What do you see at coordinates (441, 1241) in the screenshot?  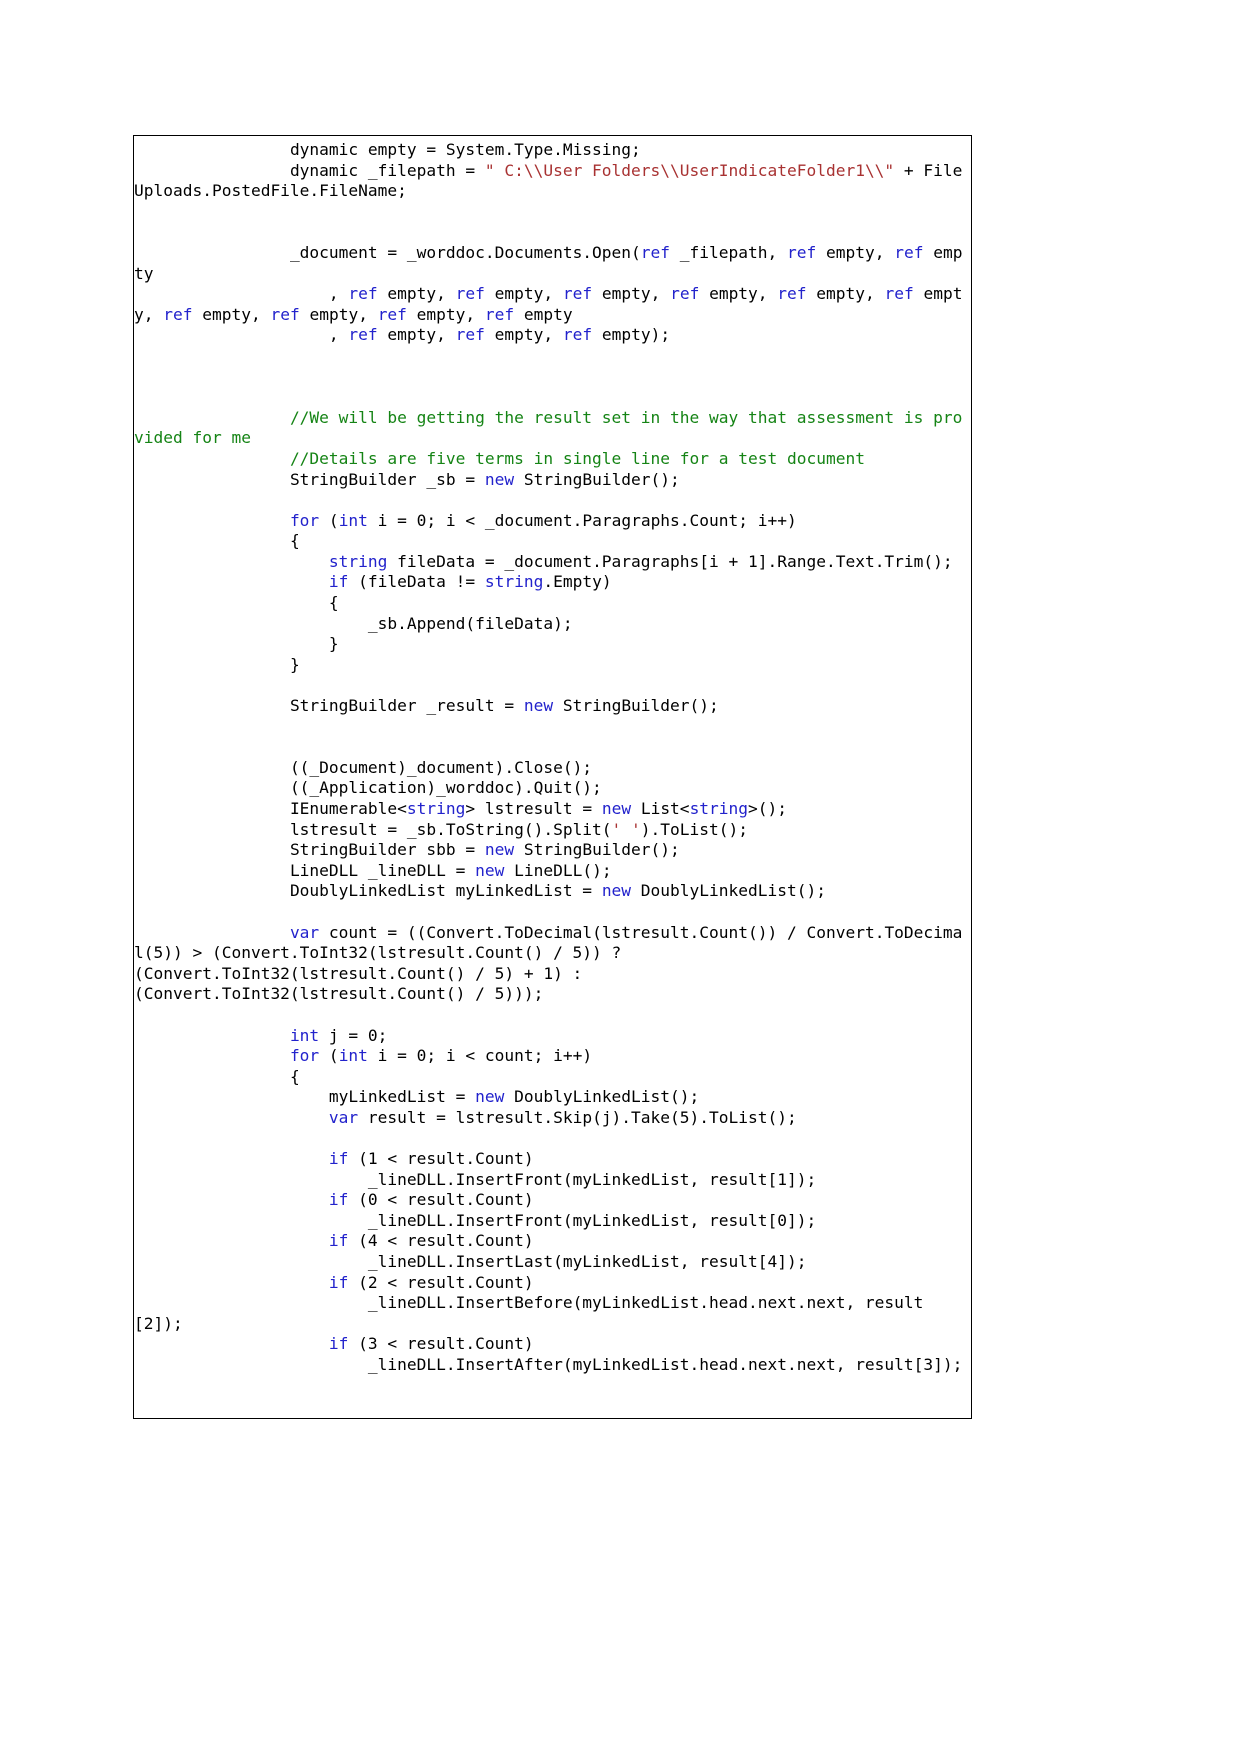 I see `code-token-pln: (4 < result.Count)` at bounding box center [441, 1241].